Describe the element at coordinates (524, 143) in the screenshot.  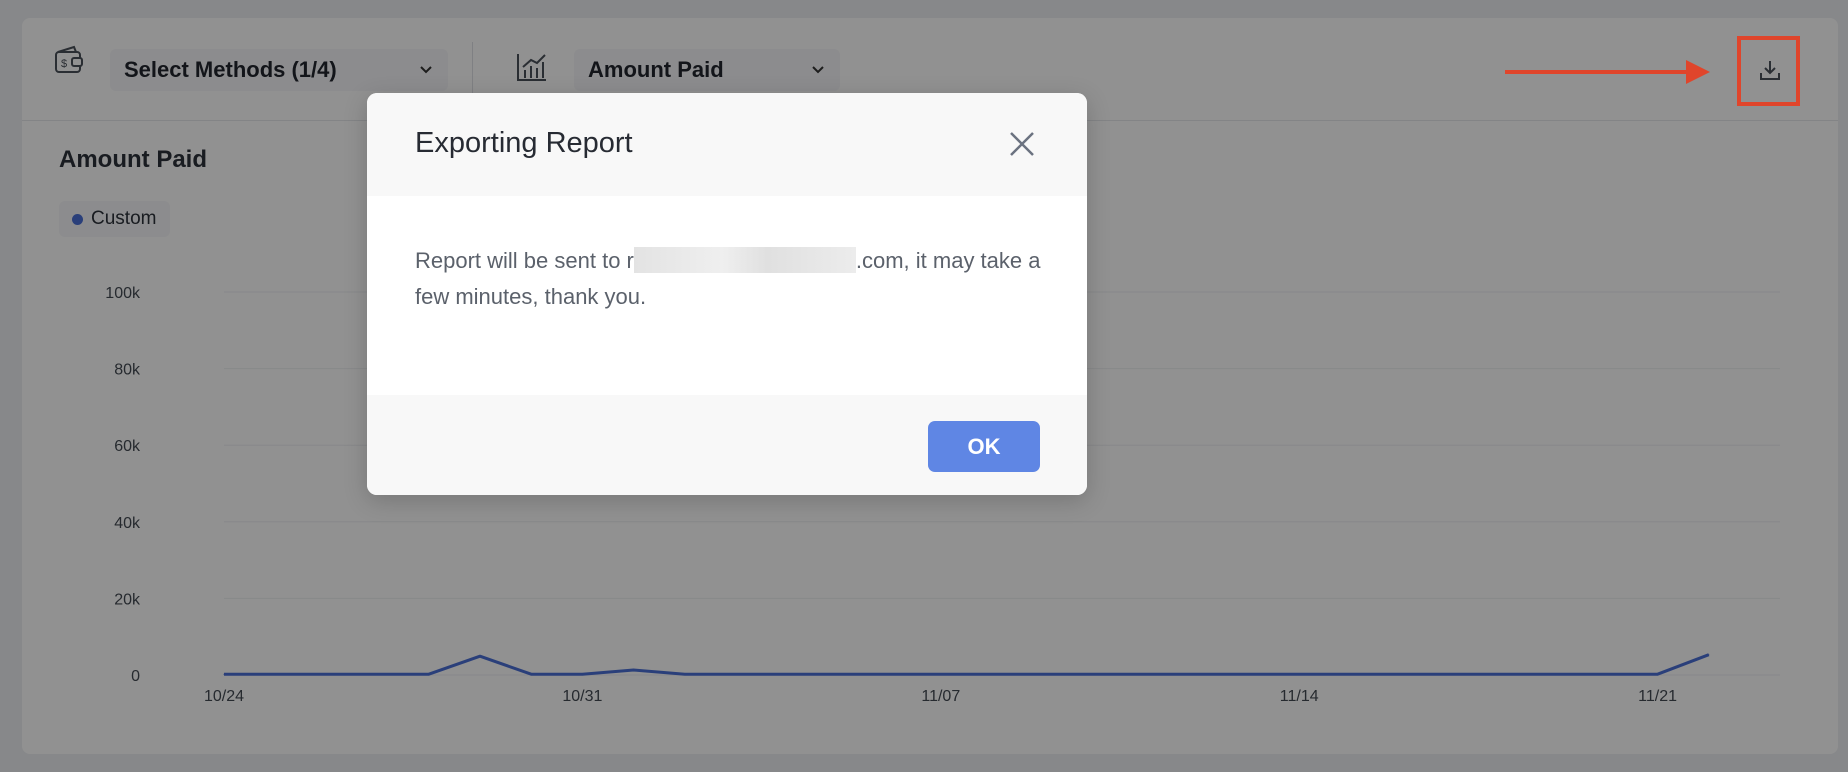
I see `dialog-title: Exporting Report` at that location.